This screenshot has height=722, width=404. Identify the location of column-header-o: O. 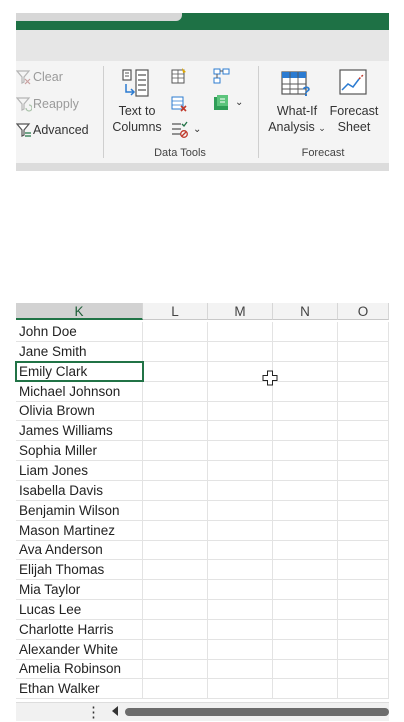
(363, 311).